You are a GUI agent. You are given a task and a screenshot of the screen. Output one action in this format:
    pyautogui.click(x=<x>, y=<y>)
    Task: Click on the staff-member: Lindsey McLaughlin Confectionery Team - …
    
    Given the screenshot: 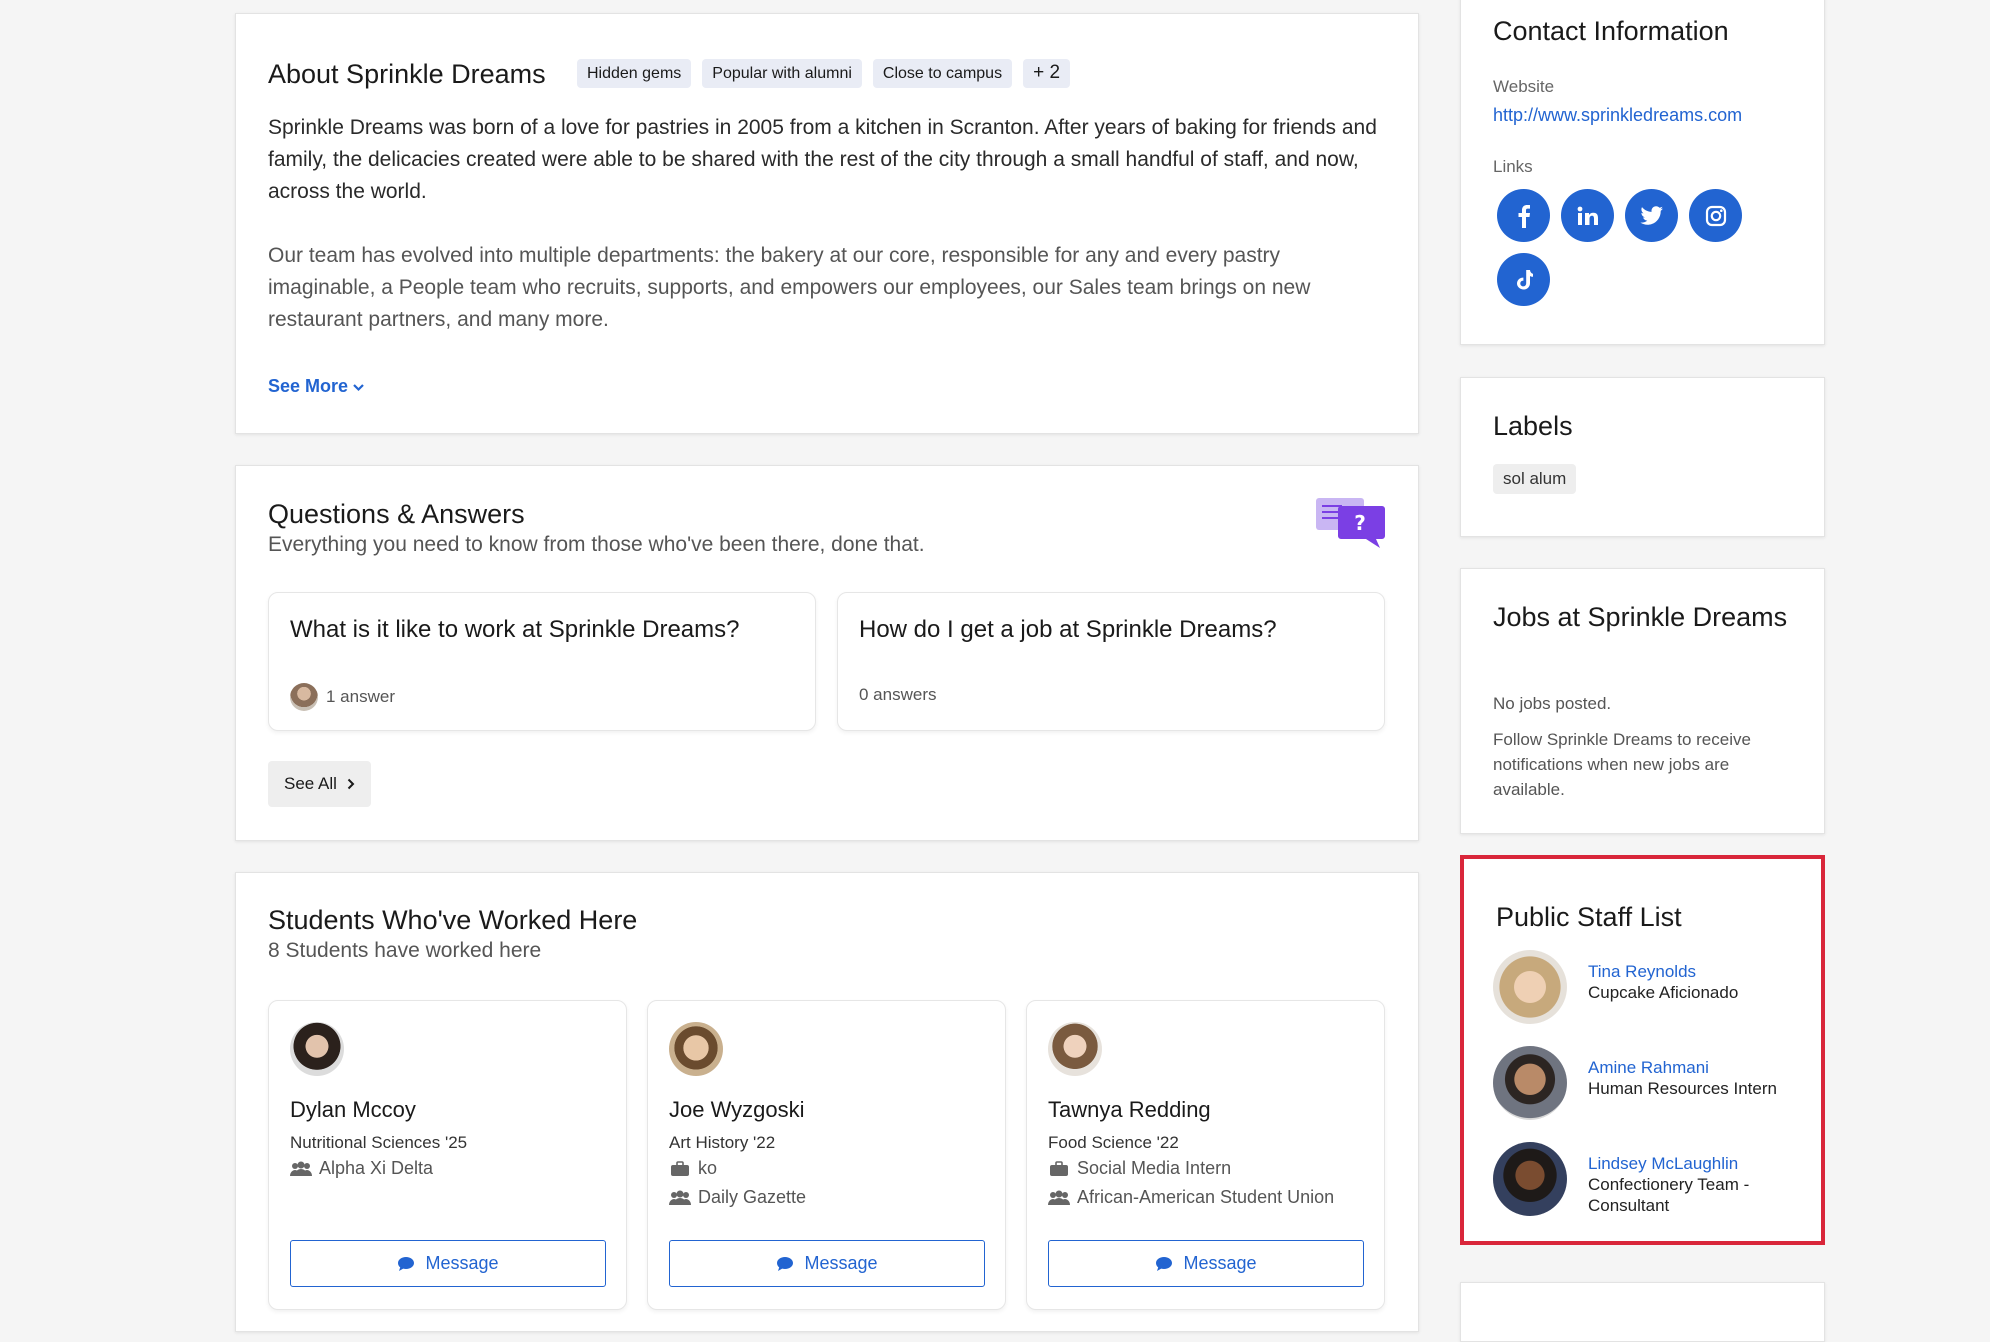 What is the action you would take?
    pyautogui.click(x=1650, y=1179)
    